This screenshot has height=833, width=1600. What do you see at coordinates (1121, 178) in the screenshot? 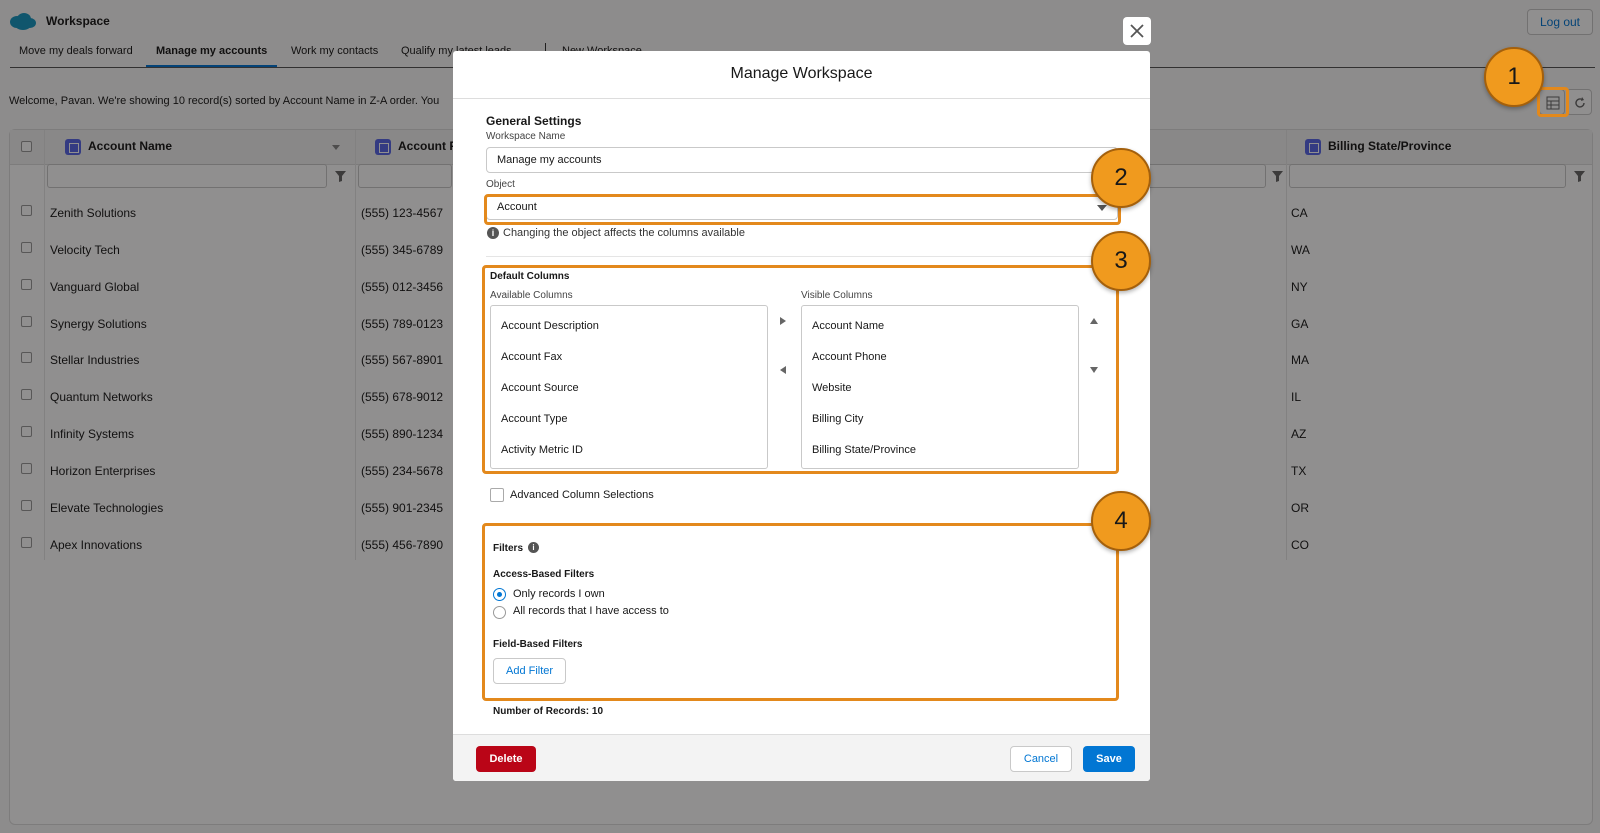
I see `callout-number: 2` at bounding box center [1121, 178].